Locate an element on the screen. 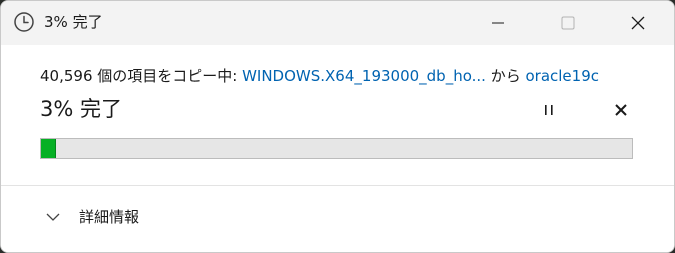 The image size is (675, 253). minimize-icon is located at coordinates (498, 23).